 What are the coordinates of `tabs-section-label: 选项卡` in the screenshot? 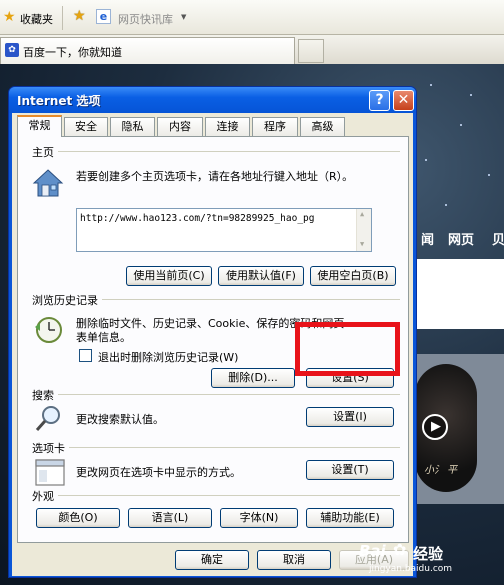 It's located at (50, 448).